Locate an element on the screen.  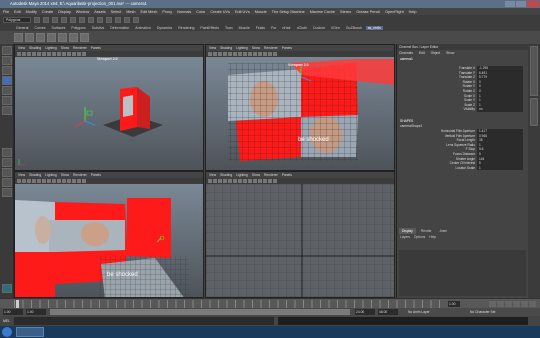
move-tool-icon is located at coordinates (7, 80).